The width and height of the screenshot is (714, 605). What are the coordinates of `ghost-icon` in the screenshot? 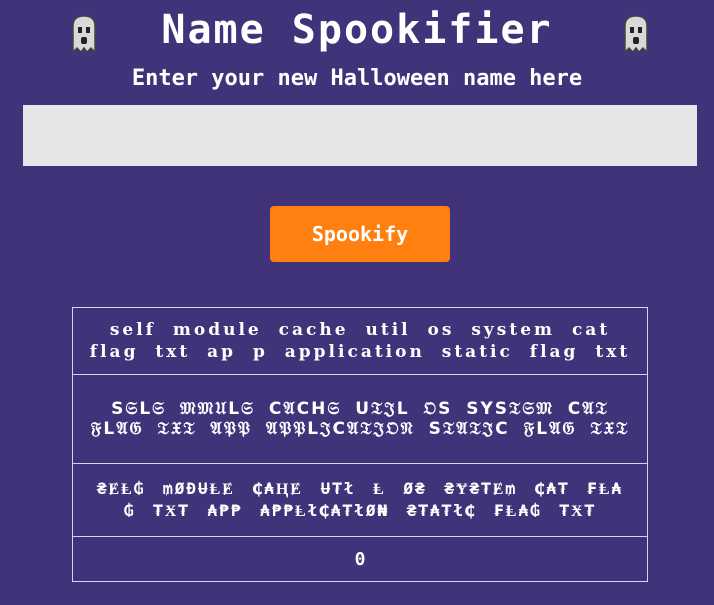 It's located at (636, 34).